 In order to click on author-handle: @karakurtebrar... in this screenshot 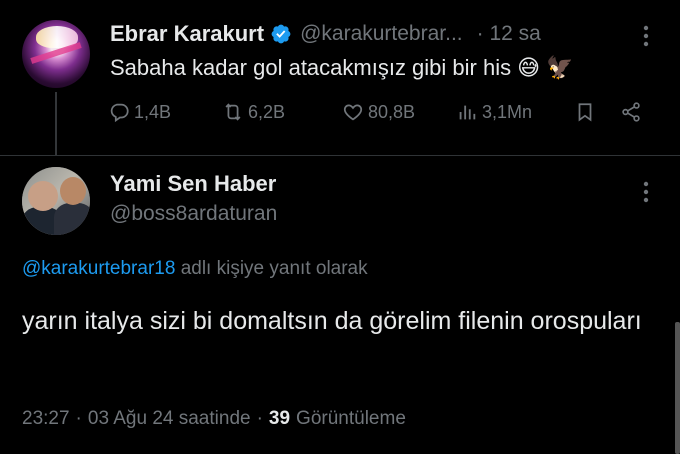, I will do `click(381, 34)`.